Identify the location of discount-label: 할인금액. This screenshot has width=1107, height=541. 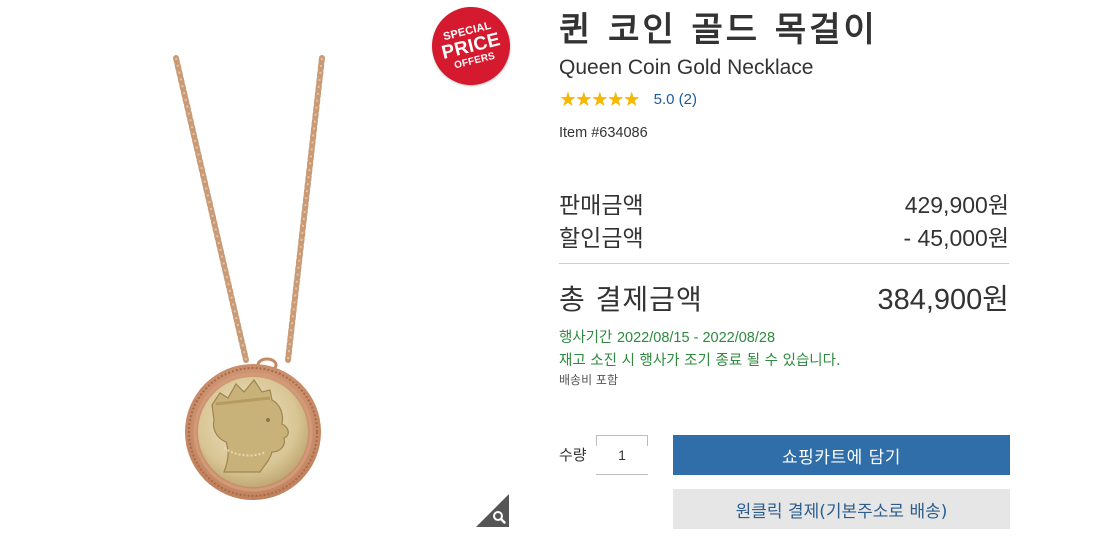
(601, 239).